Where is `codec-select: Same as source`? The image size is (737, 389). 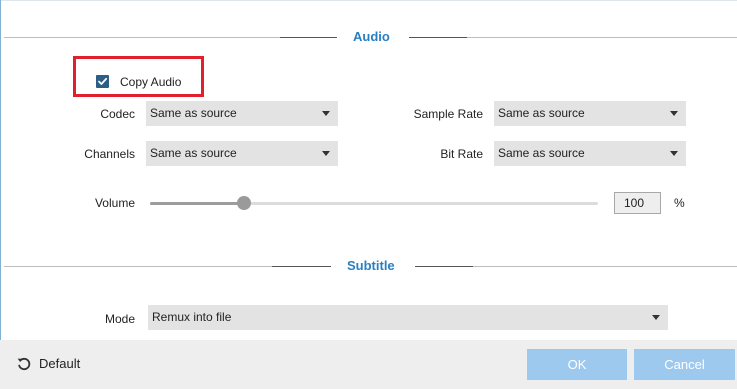
codec-select: Same as source is located at coordinates (242, 113).